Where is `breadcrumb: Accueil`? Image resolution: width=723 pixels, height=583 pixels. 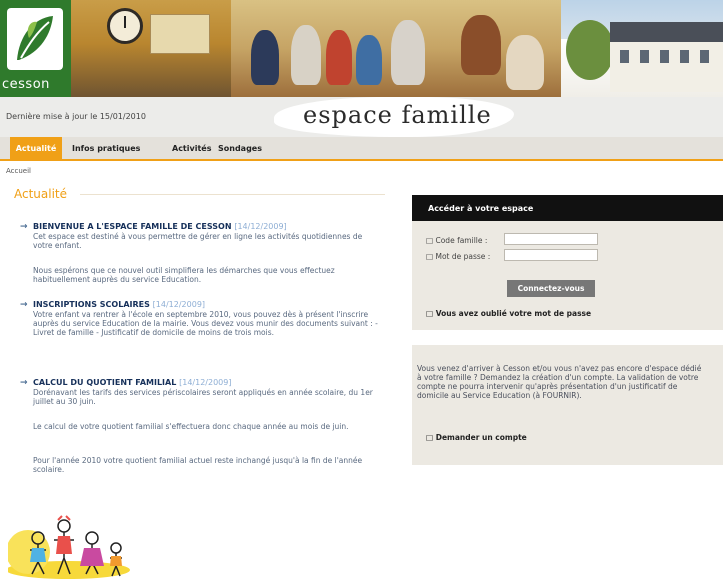 breadcrumb: Accueil is located at coordinates (18, 171).